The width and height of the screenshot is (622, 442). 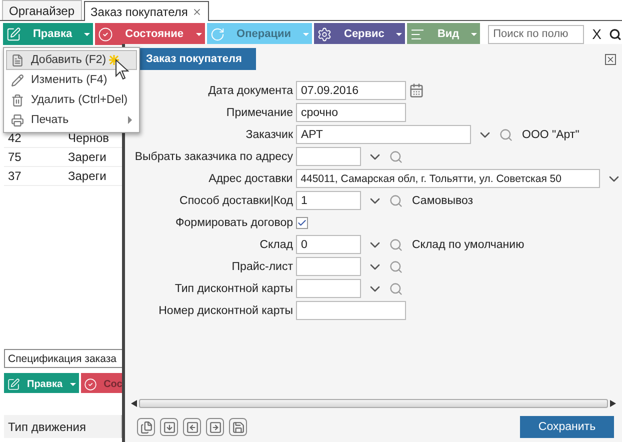 What do you see at coordinates (134, 403) in the screenshot?
I see `scroll-left-arrow-icon` at bounding box center [134, 403].